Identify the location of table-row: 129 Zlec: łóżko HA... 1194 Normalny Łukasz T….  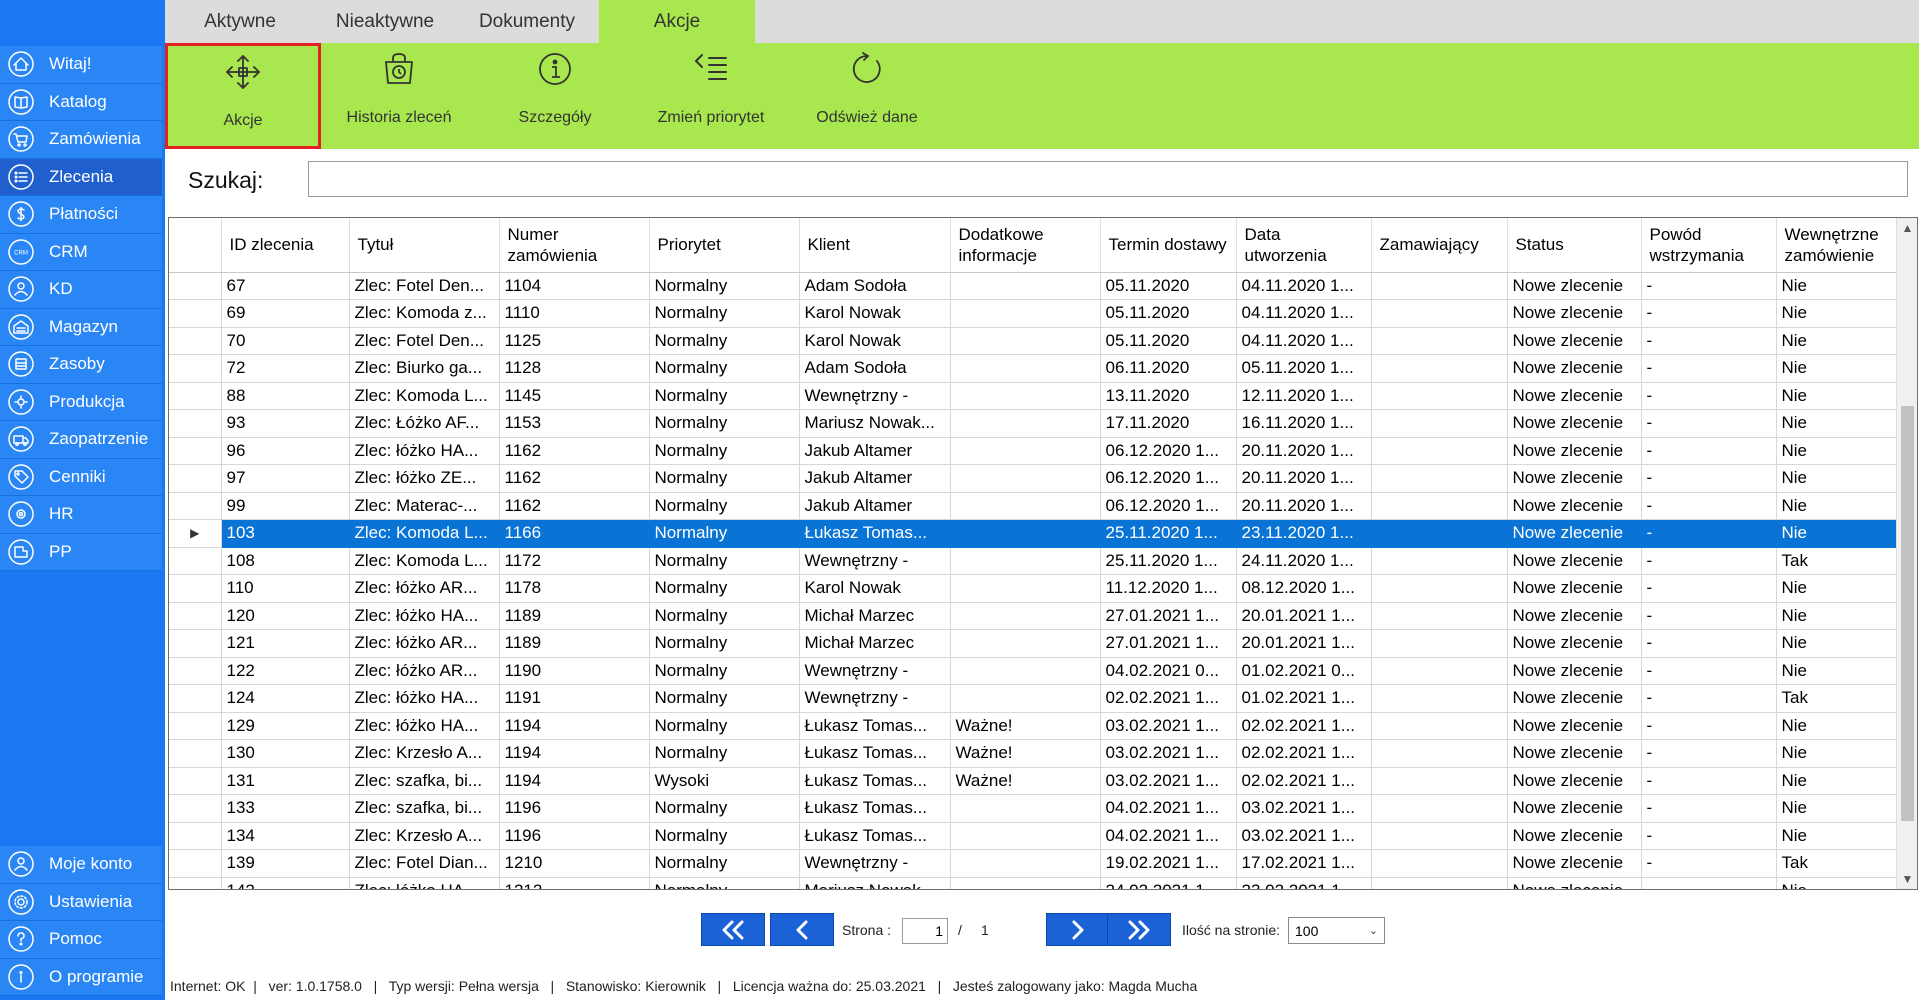
(1032, 726).